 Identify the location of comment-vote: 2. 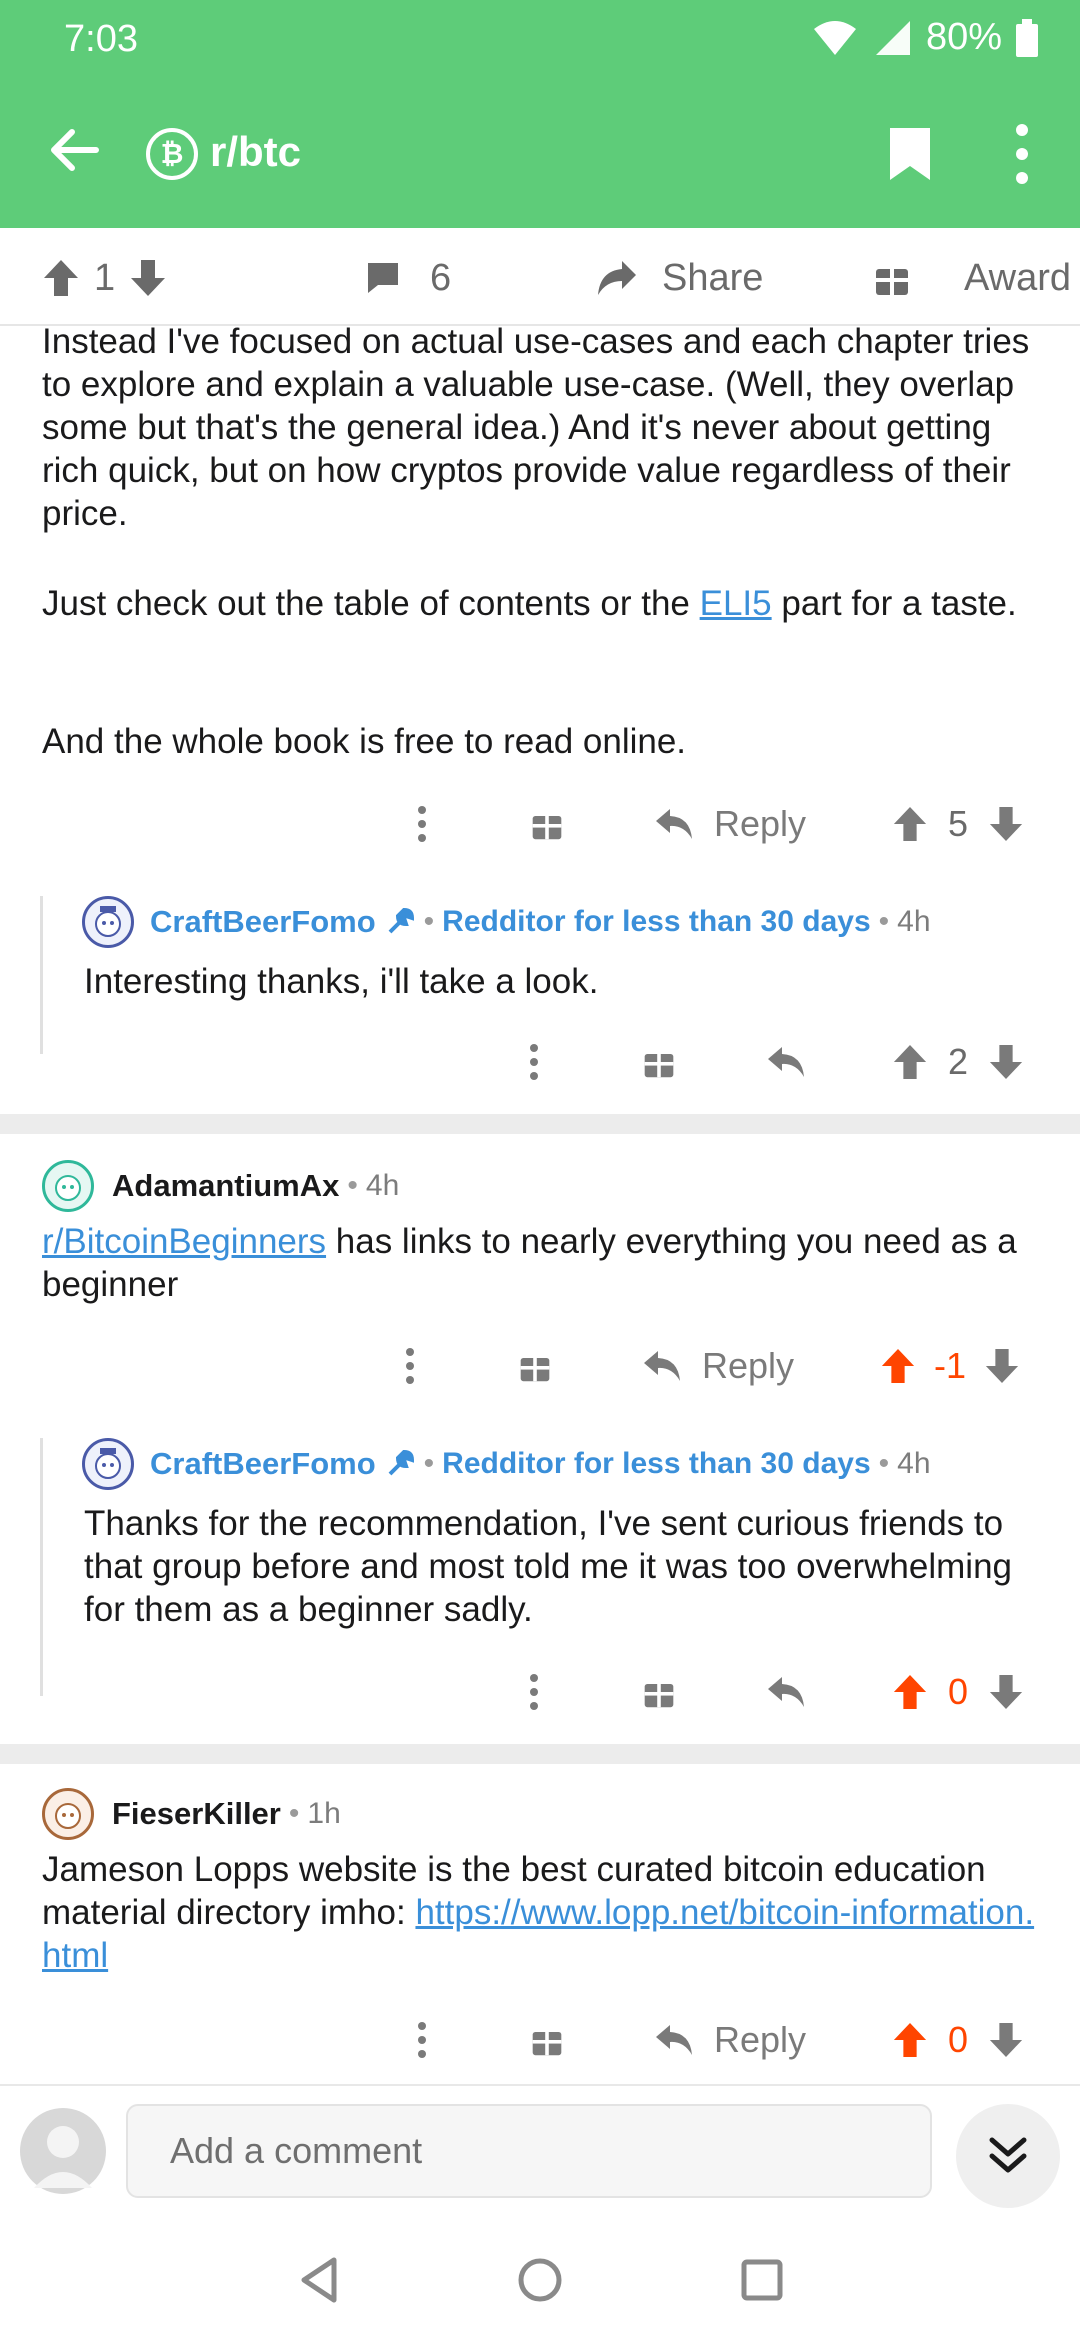
(958, 1062).